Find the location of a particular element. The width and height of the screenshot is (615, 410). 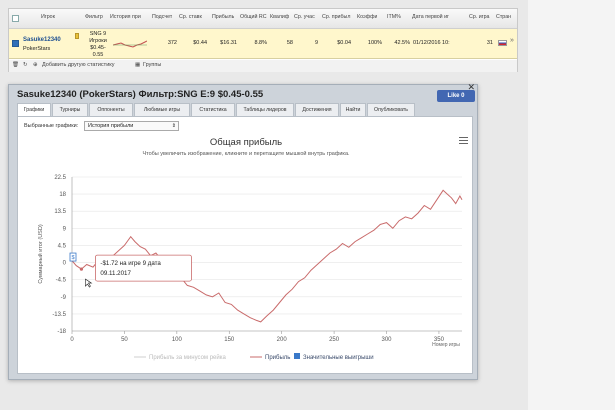

y-tick-label: 13.5 is located at coordinates (60, 212).